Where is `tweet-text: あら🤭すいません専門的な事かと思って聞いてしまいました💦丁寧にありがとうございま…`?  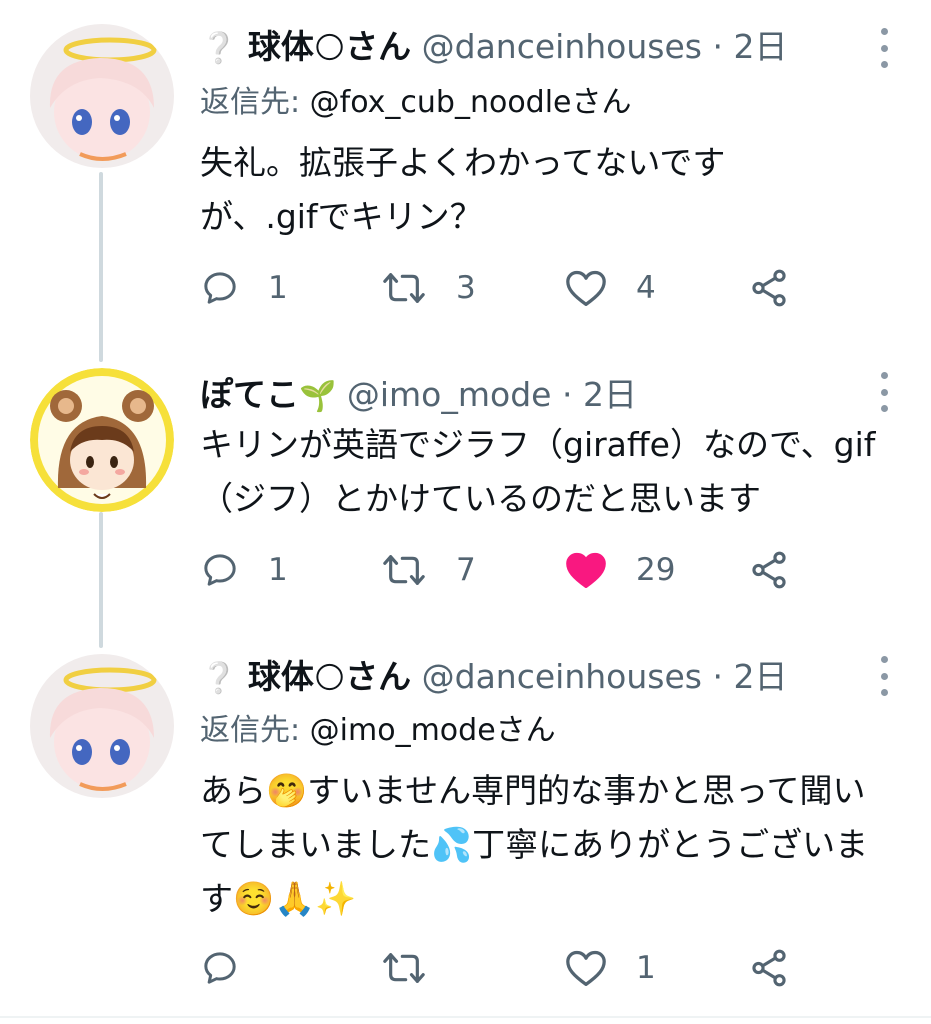 tweet-text: あら🤭すいません専門的な事かと思って聞いてしまいました💦丁寧にありがとうございま… is located at coordinates (534, 844).